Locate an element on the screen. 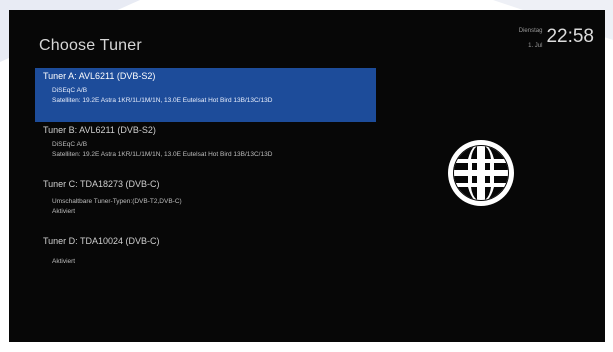 This screenshot has width=613, height=352. tuner-types: Umschaltbare Tuner-Typen:(DVB-T2,DVB-C) is located at coordinates (117, 201).